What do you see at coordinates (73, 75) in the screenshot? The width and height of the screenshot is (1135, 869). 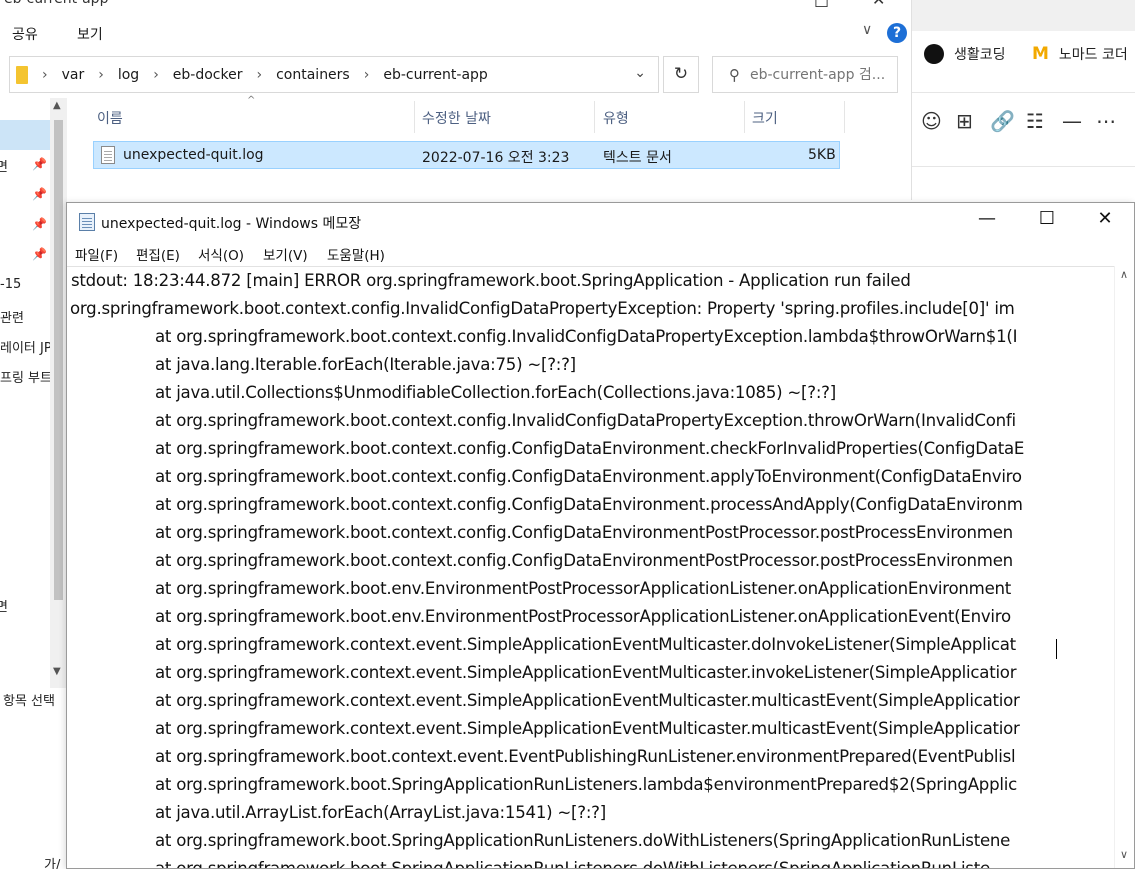 I see `breadcrumb-var: var` at bounding box center [73, 75].